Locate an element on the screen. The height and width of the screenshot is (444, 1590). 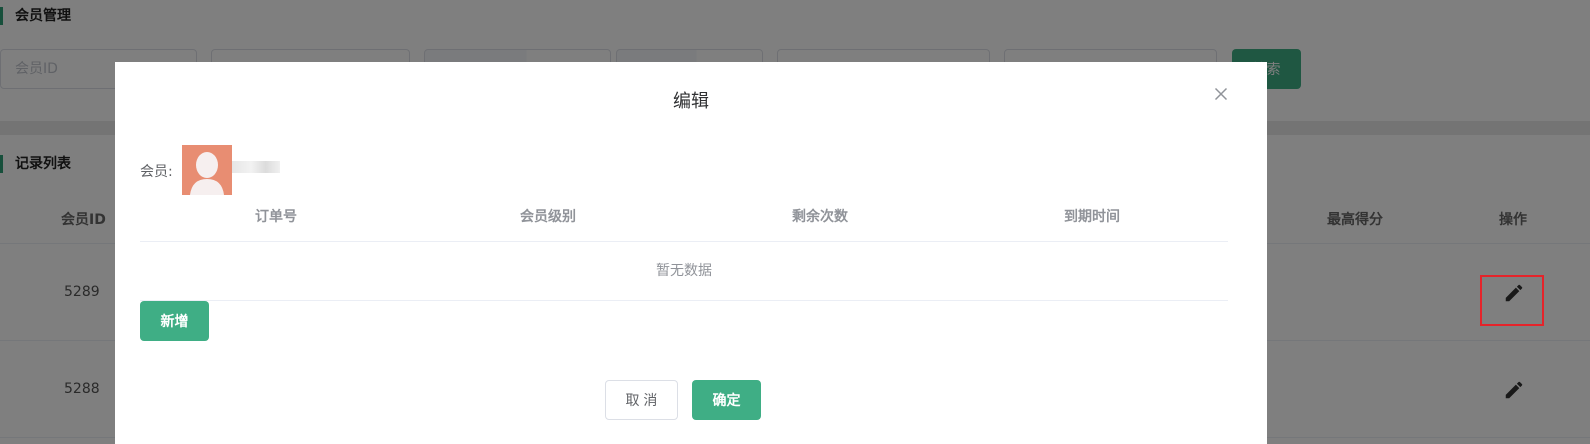
column-header-order-no: 订单号 is located at coordinates (276, 217).